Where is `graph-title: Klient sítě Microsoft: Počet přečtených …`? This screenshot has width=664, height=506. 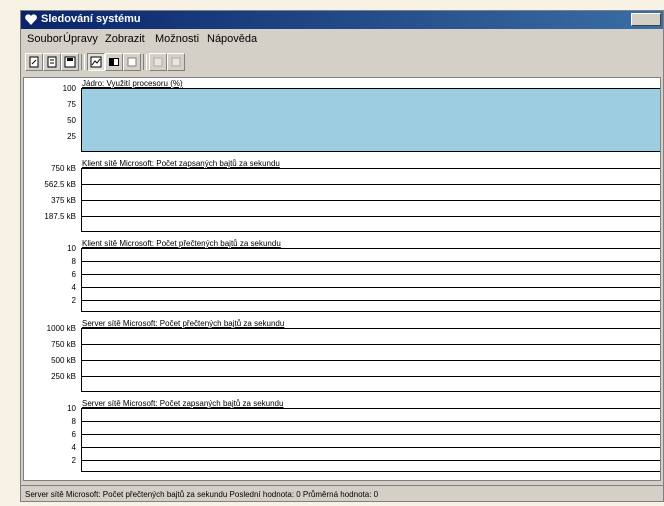 graph-title: Klient sítě Microsoft: Počet přečtených … is located at coordinates (181, 243).